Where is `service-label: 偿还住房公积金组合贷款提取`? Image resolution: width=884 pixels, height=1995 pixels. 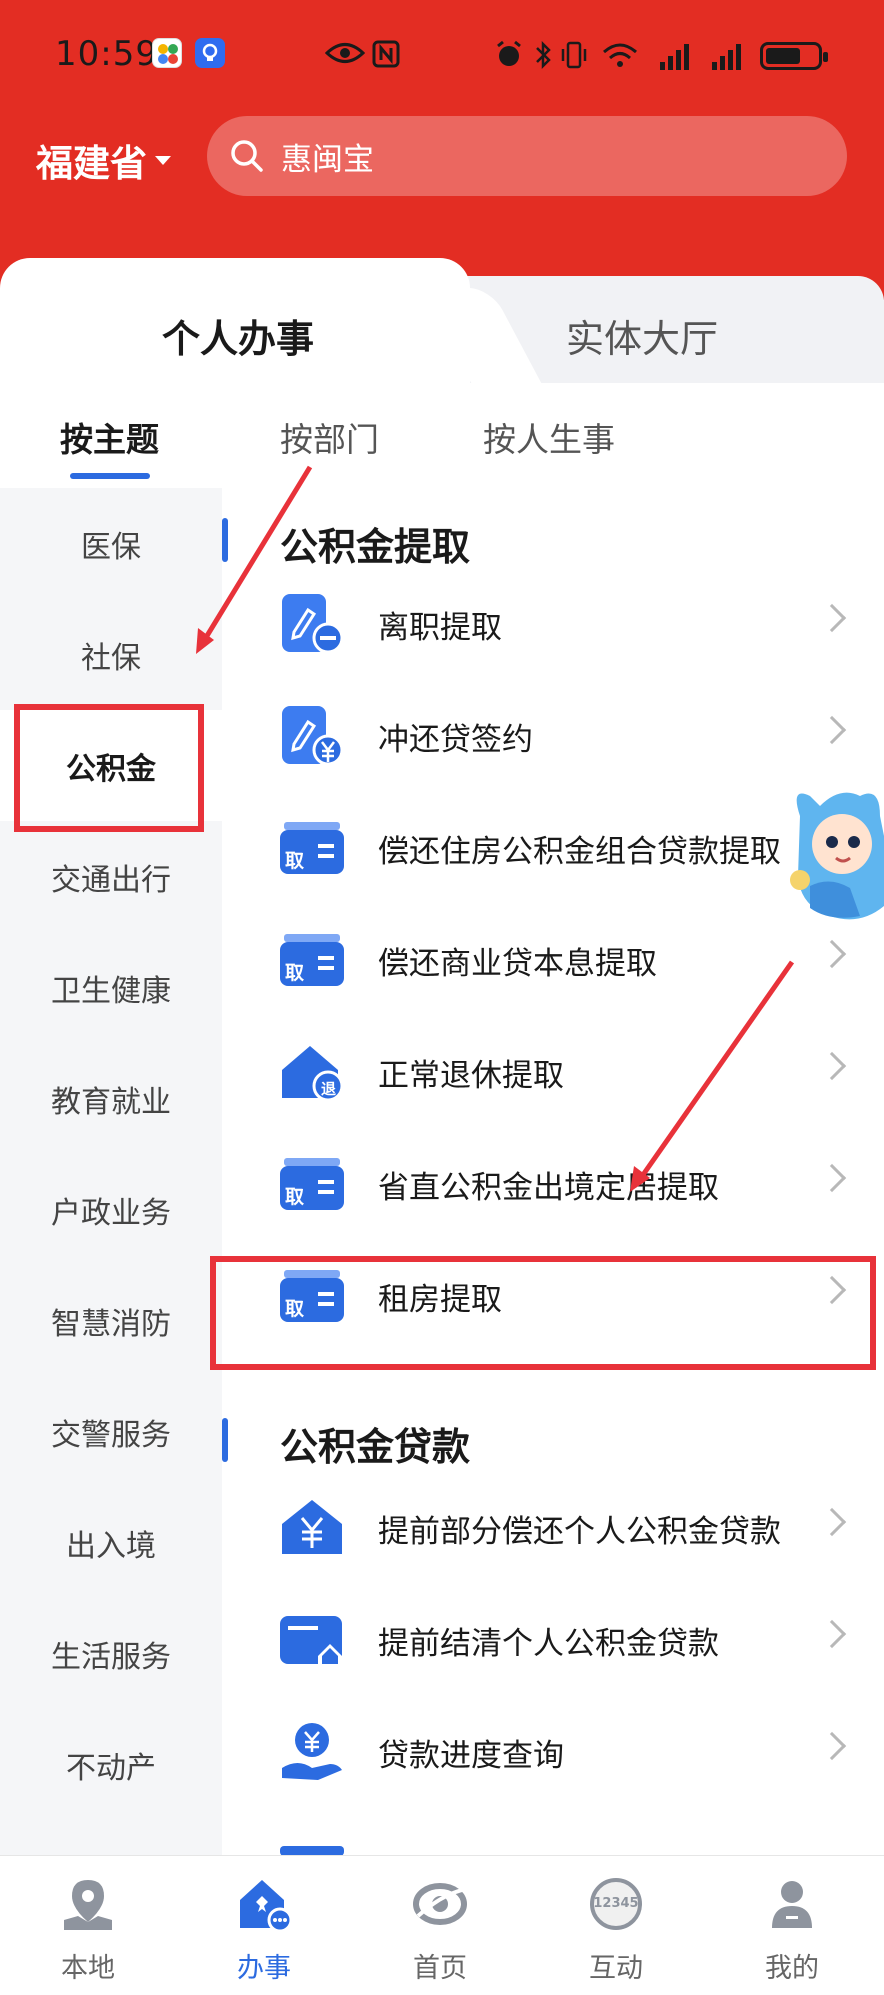 service-label: 偿还住房公积金组合贷款提取 is located at coordinates (579, 852).